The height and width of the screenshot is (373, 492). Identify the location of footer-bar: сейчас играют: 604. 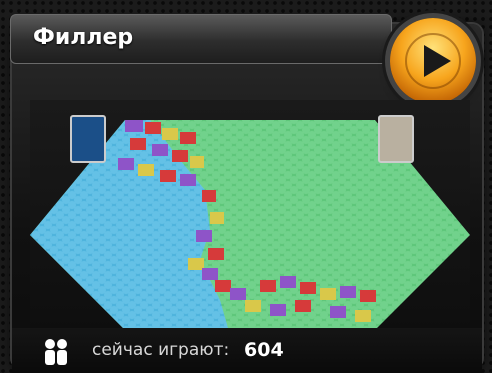
(247, 350).